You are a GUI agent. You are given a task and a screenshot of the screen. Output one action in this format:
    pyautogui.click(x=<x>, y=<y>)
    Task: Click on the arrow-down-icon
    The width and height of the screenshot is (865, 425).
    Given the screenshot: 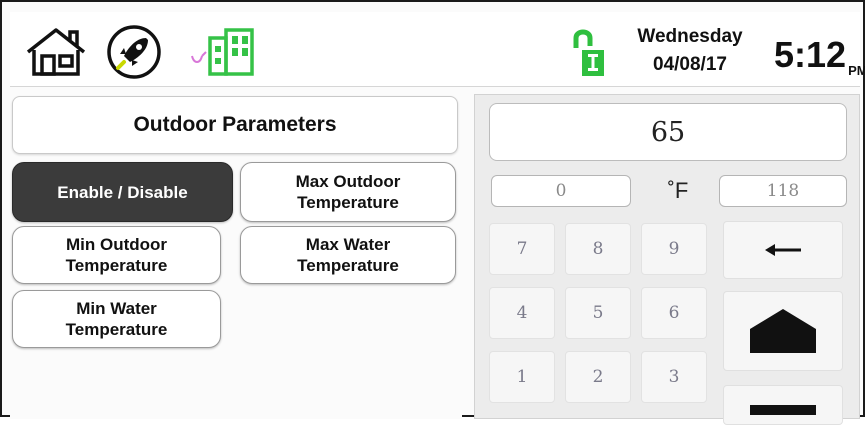 What is the action you would take?
    pyautogui.click(x=783, y=410)
    